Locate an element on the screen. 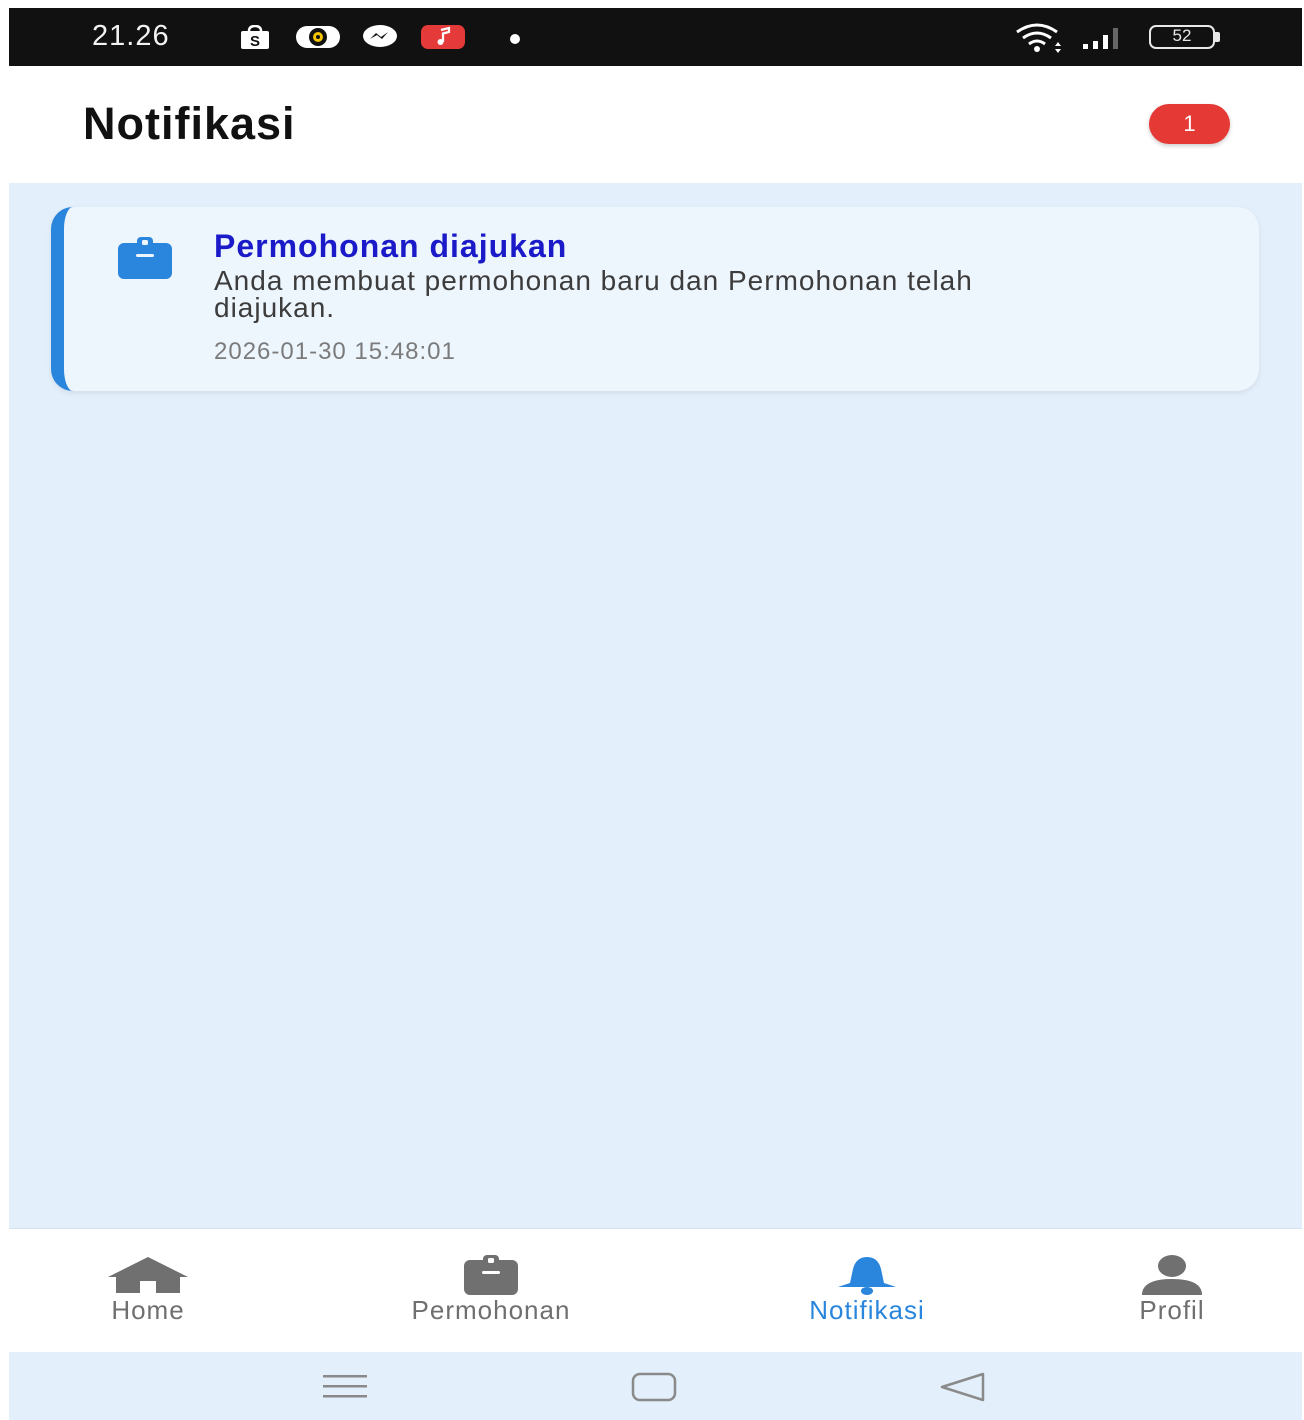  wifi-icon is located at coordinates (1038, 38).